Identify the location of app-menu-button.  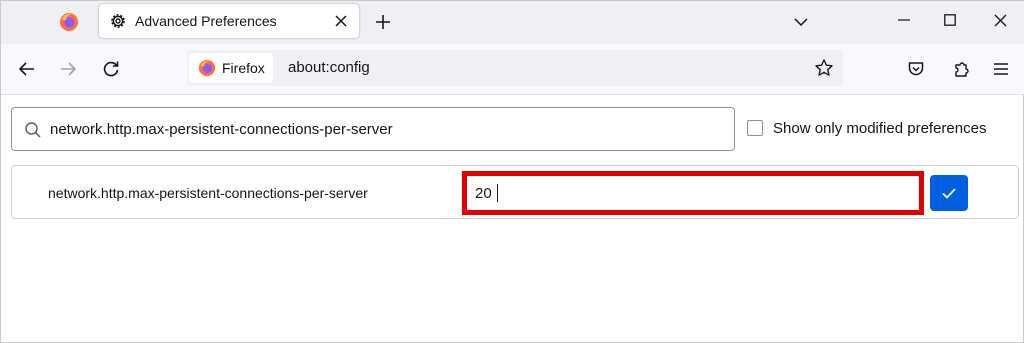
(1001, 69).